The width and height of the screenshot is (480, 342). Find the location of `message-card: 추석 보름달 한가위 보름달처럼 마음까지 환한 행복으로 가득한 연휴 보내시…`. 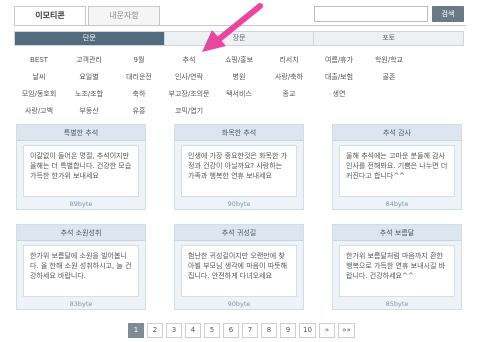

message-card: 추석 보름달 한가위 보름달처럼 마음까지 환한 행복으로 가득한 연휴 보내시… is located at coordinates (397, 267).